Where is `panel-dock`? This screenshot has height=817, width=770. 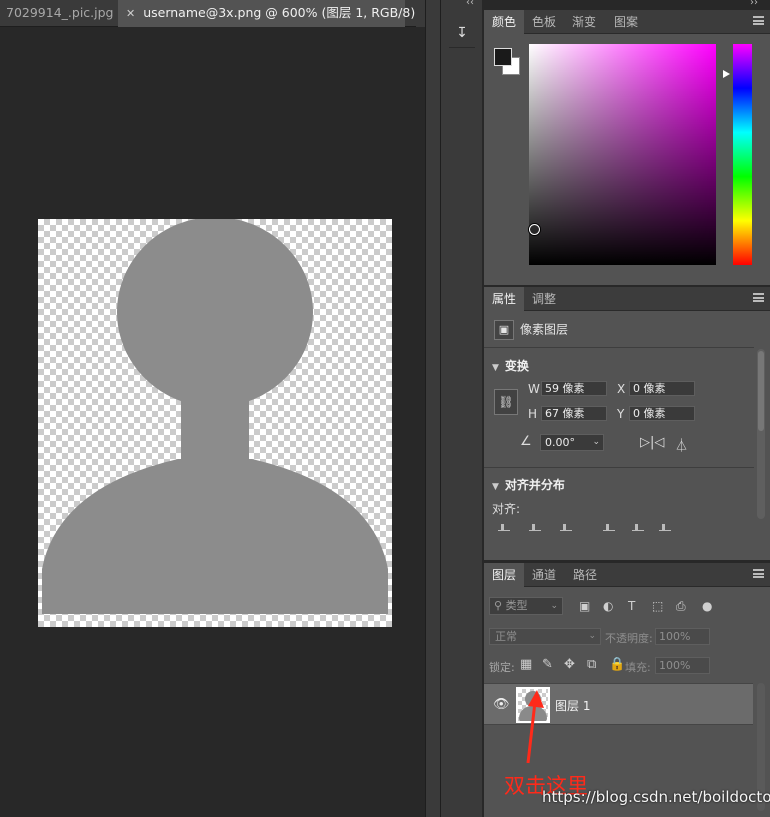
panel-dock is located at coordinates (461, 408).